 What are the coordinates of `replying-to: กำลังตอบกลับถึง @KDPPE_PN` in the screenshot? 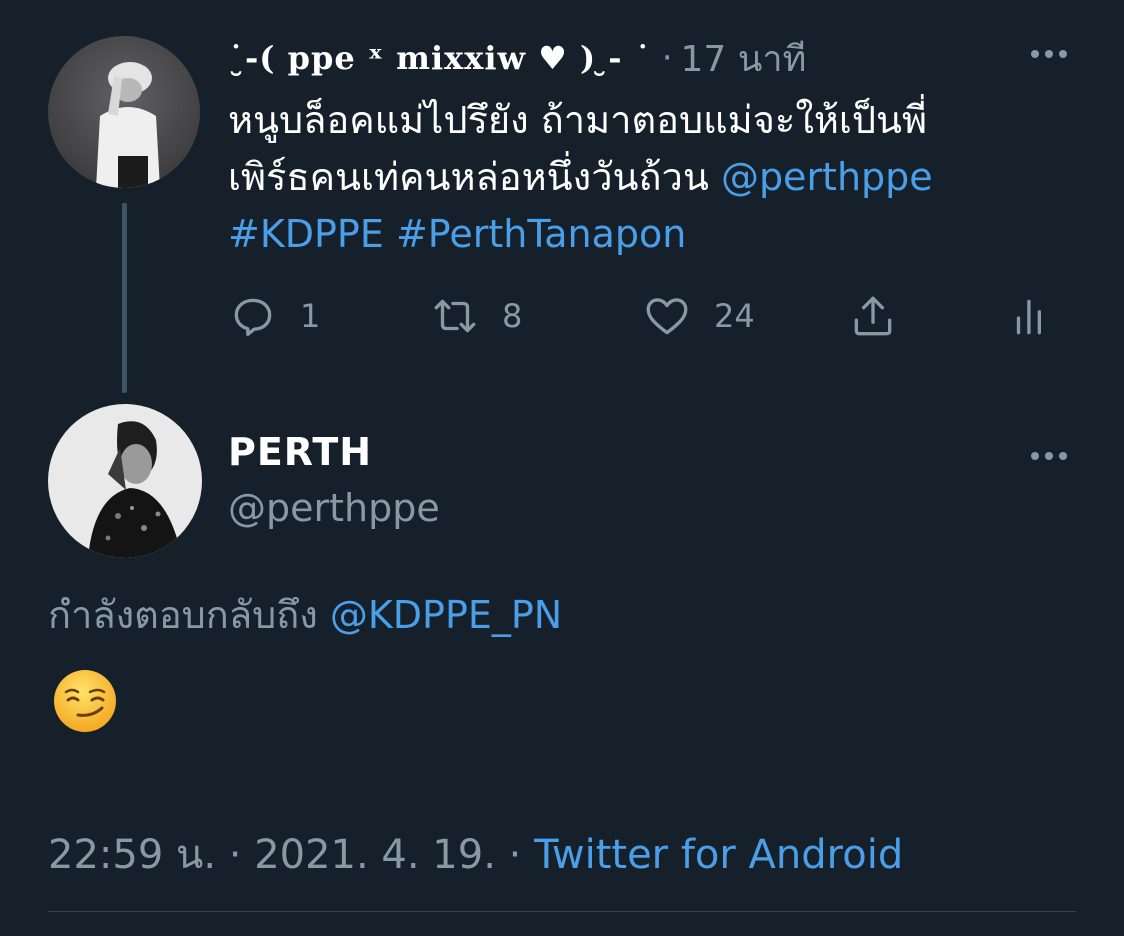 It's located at (305, 614).